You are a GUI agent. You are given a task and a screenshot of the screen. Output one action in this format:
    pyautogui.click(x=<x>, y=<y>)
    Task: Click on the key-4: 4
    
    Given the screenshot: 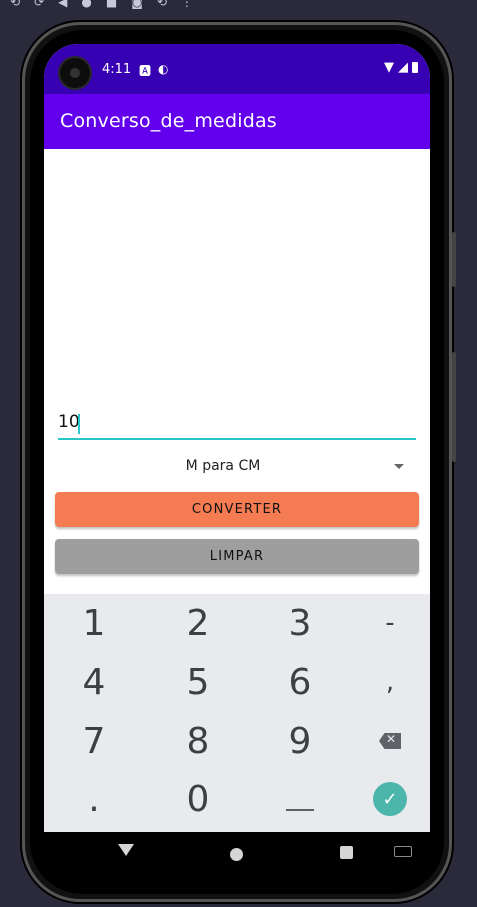 What is the action you would take?
    pyautogui.click(x=94, y=682)
    